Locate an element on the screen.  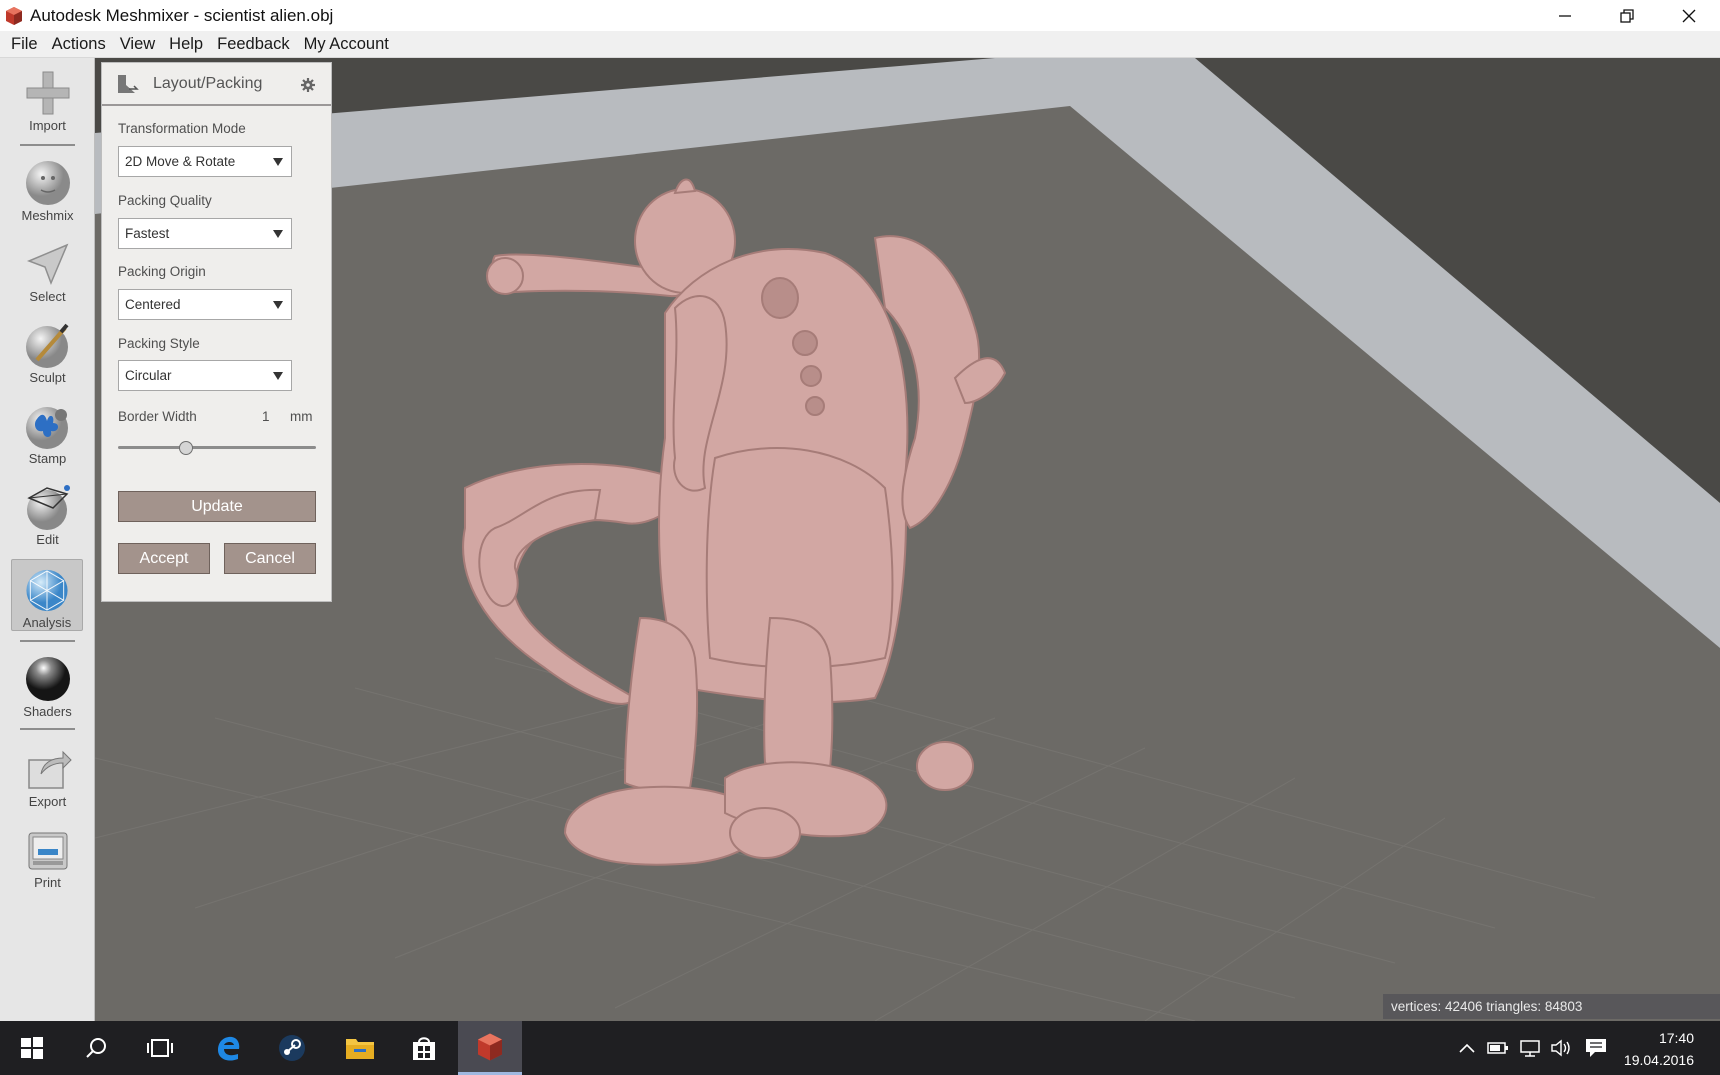
action-center-button is located at coordinates (1596, 1048).